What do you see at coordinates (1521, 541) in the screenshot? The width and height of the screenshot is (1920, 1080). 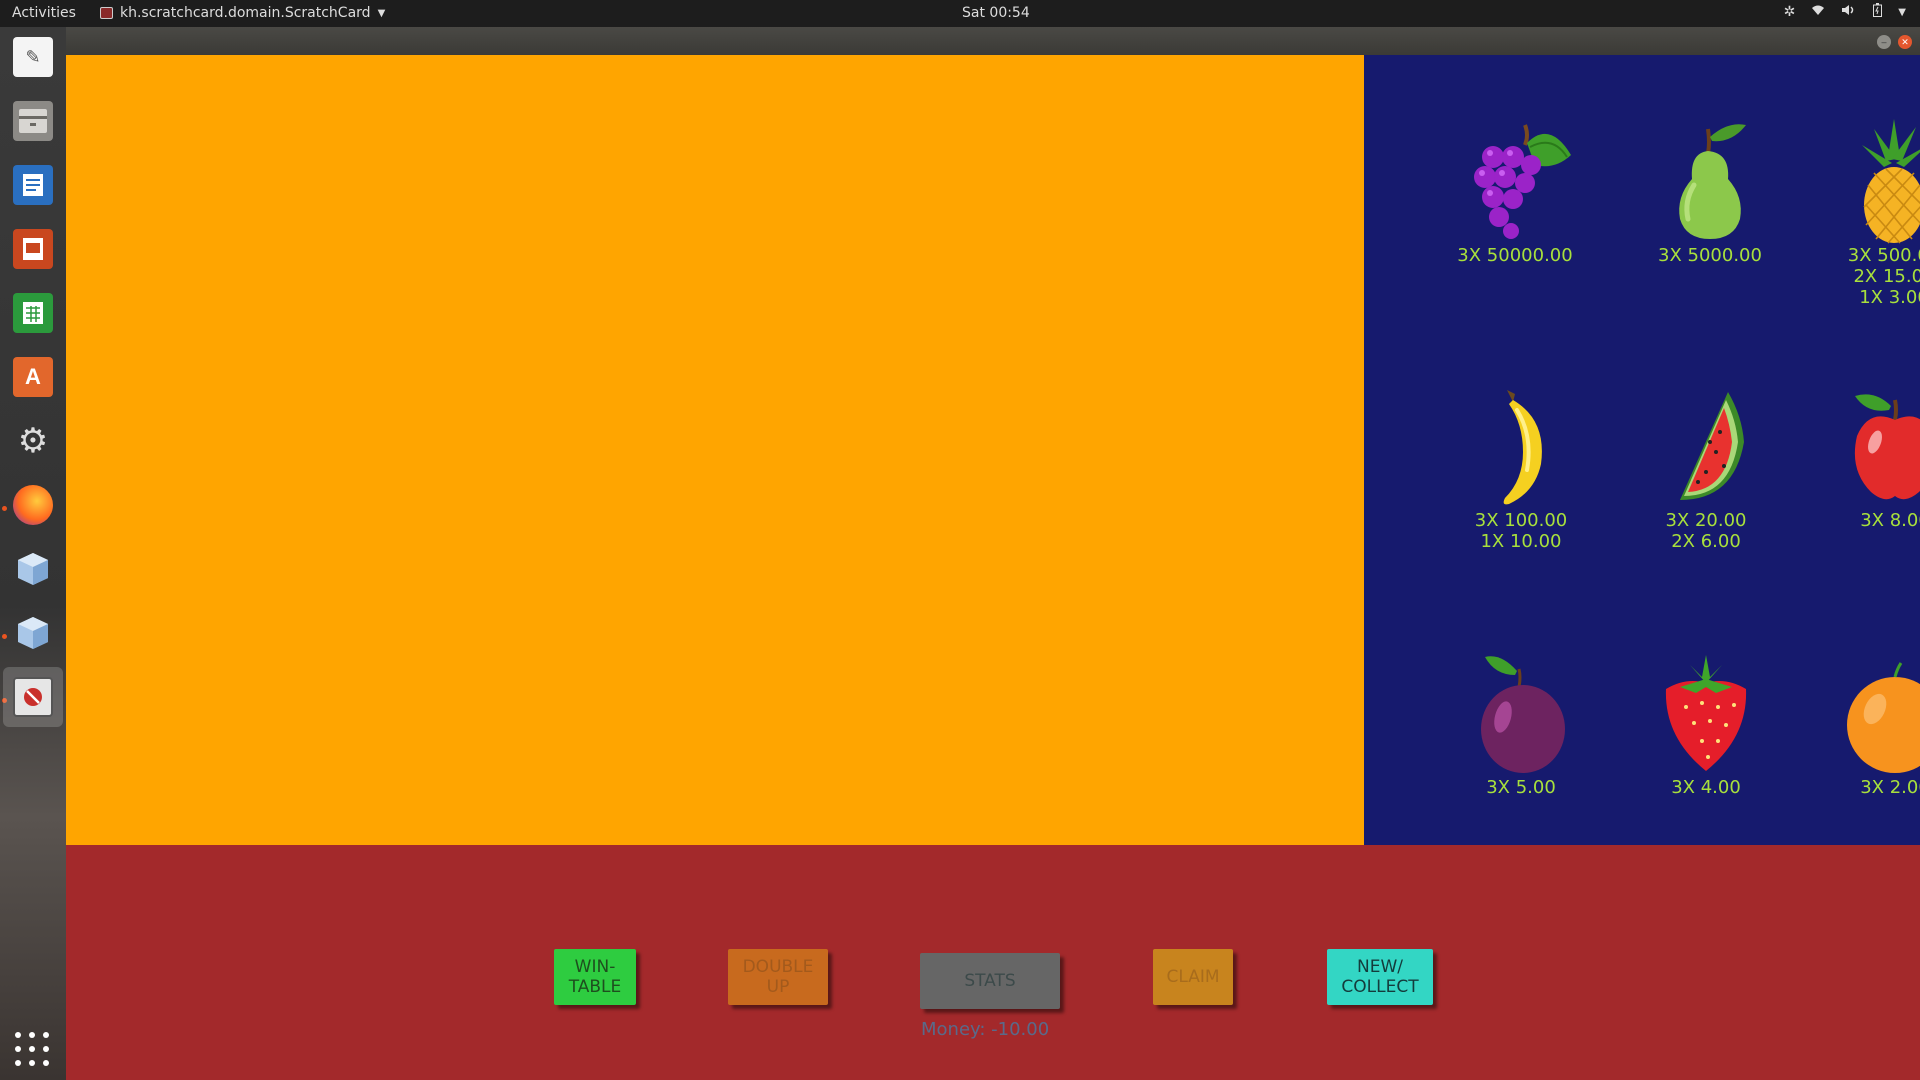 I see `prize-line: 1X 10.00` at bounding box center [1521, 541].